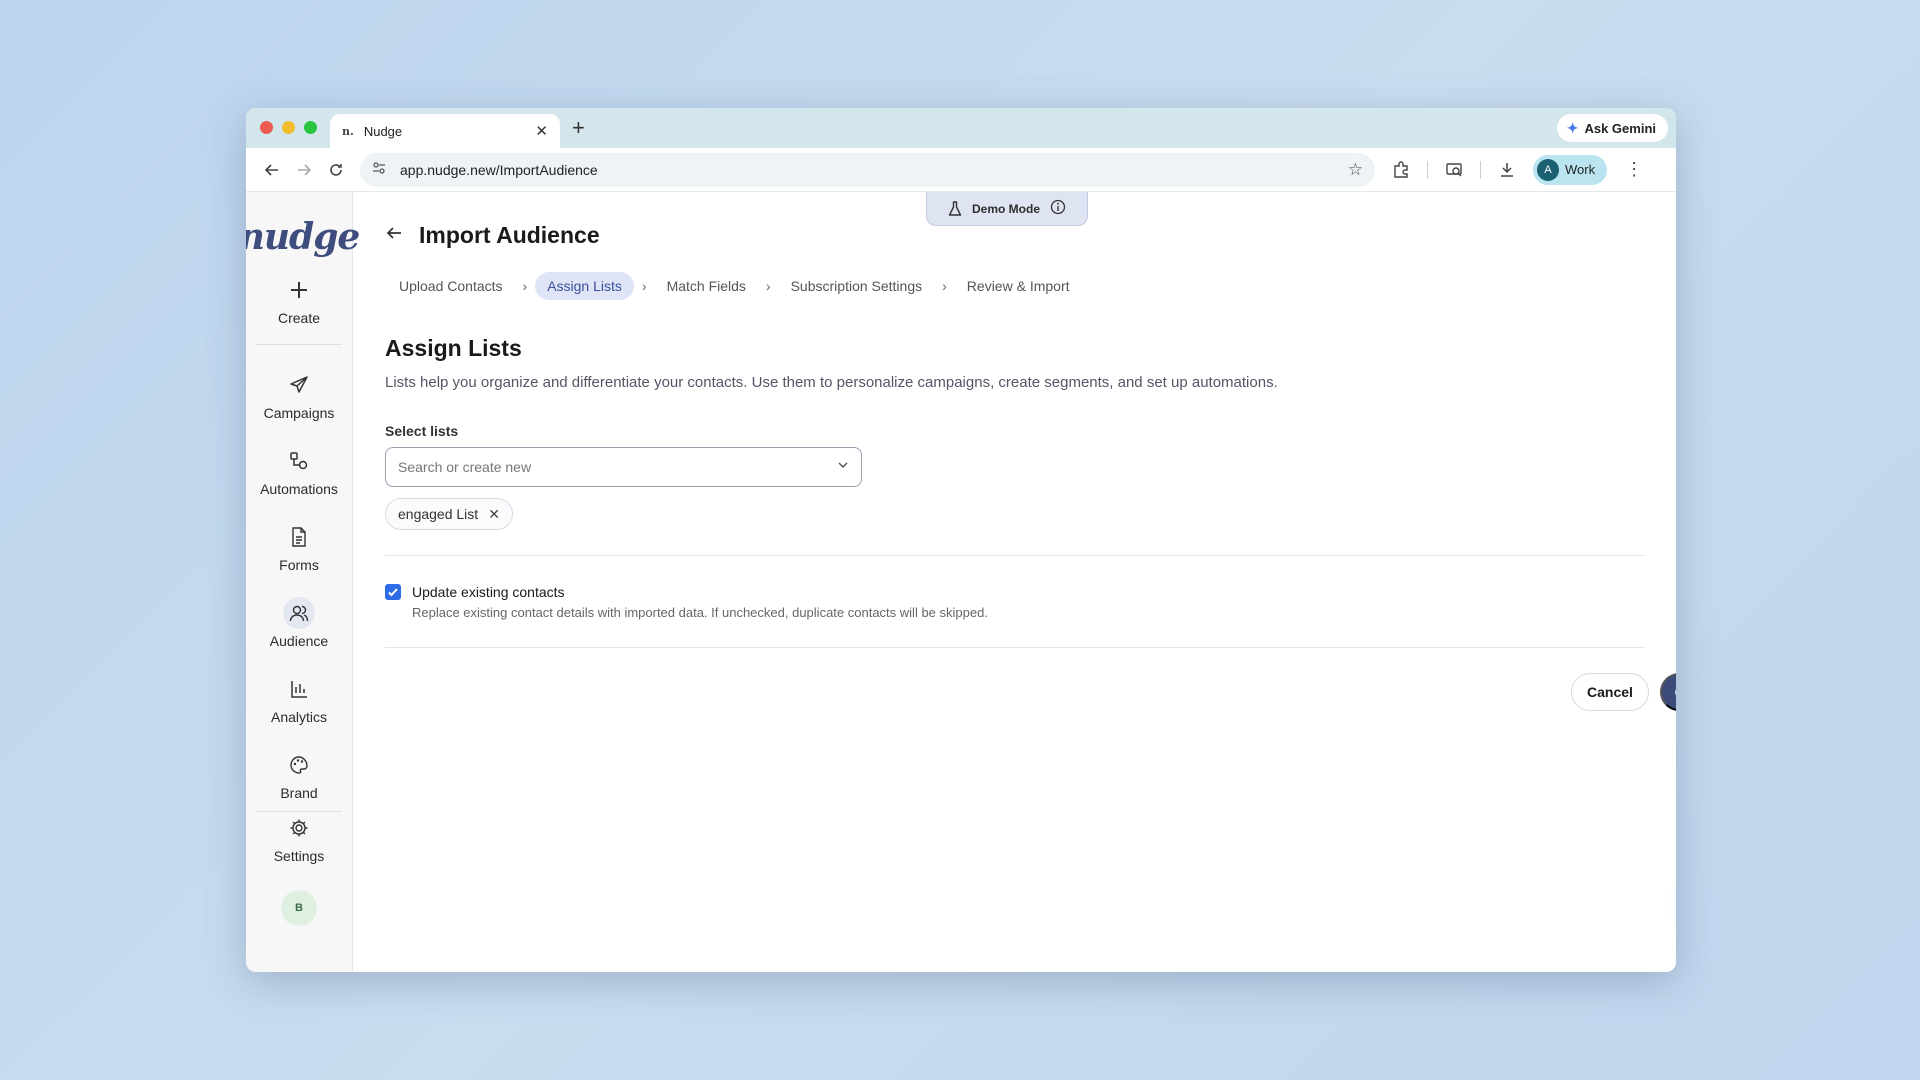 The height and width of the screenshot is (1080, 1920). I want to click on sidebar-item-campaigns: Campaigns, so click(299, 395).